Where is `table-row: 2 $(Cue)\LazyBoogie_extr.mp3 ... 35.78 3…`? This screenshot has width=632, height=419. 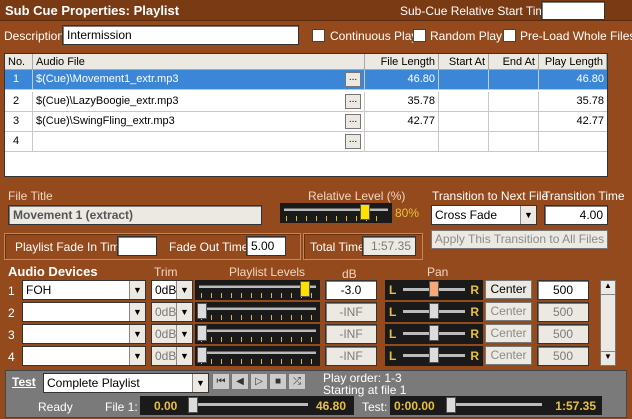
table-row: 2 $(Cue)\LazyBoogie_extr.mp3 ... 35.78 3… is located at coordinates (306, 102).